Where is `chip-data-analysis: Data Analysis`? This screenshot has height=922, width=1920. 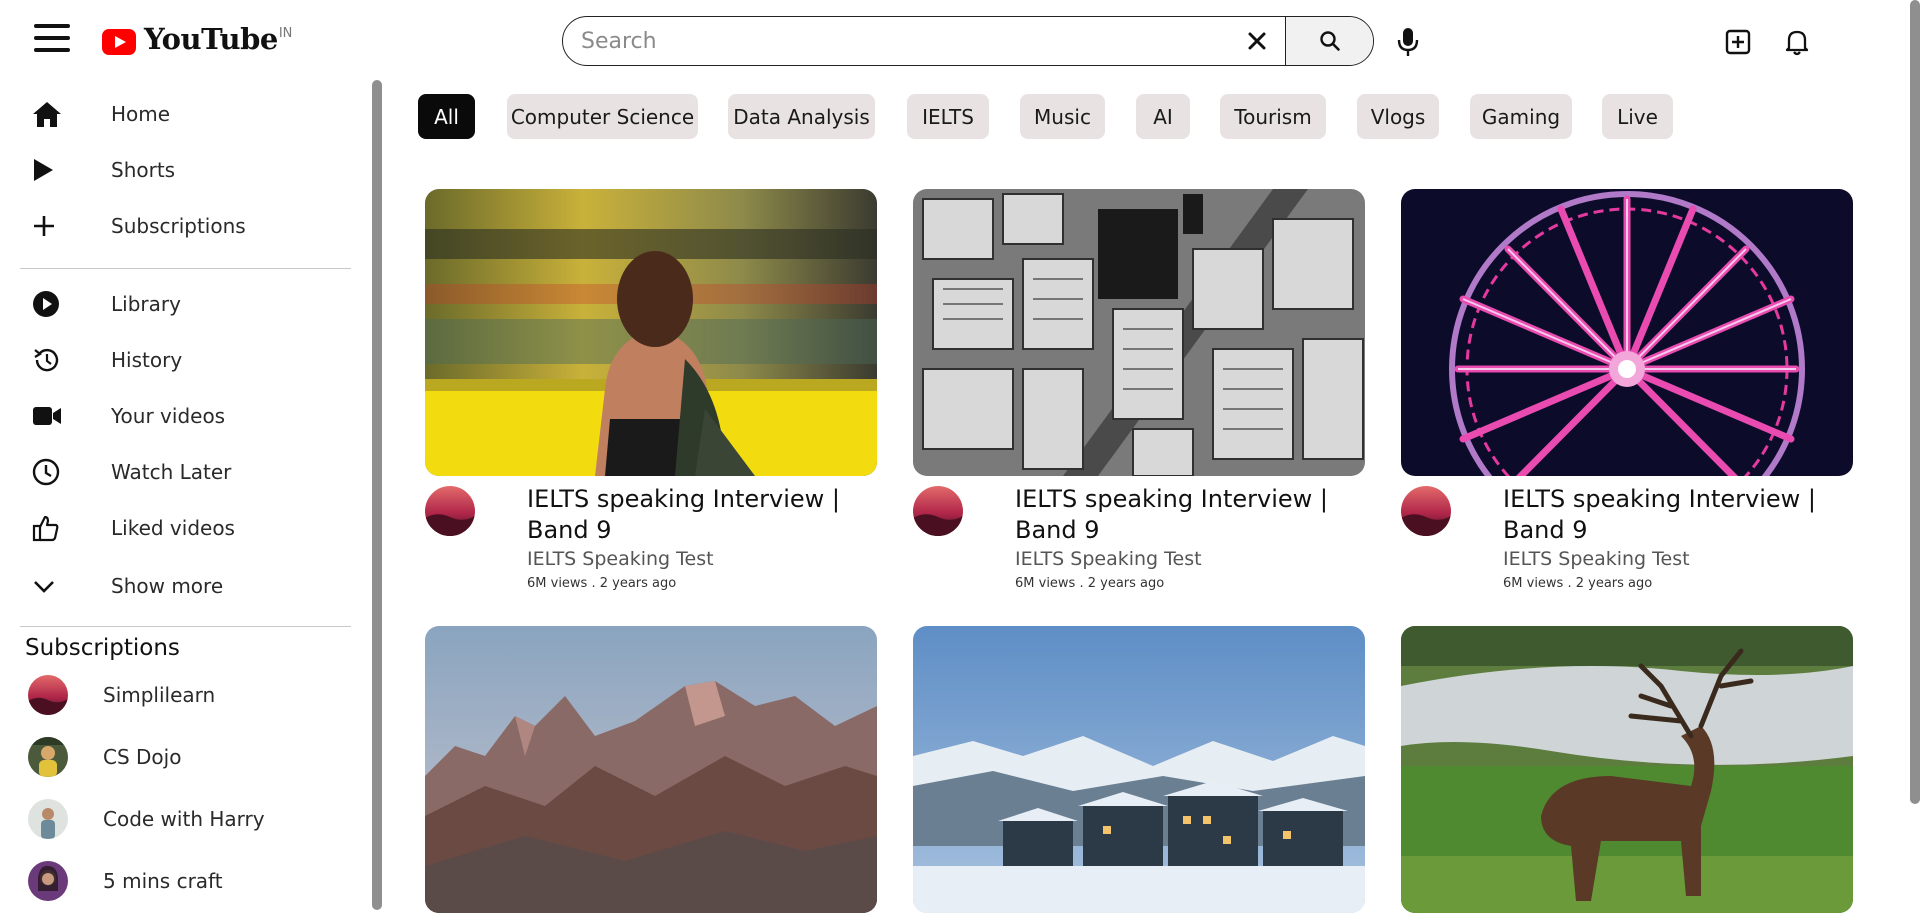
chip-data-analysis: Data Analysis is located at coordinates (801, 116).